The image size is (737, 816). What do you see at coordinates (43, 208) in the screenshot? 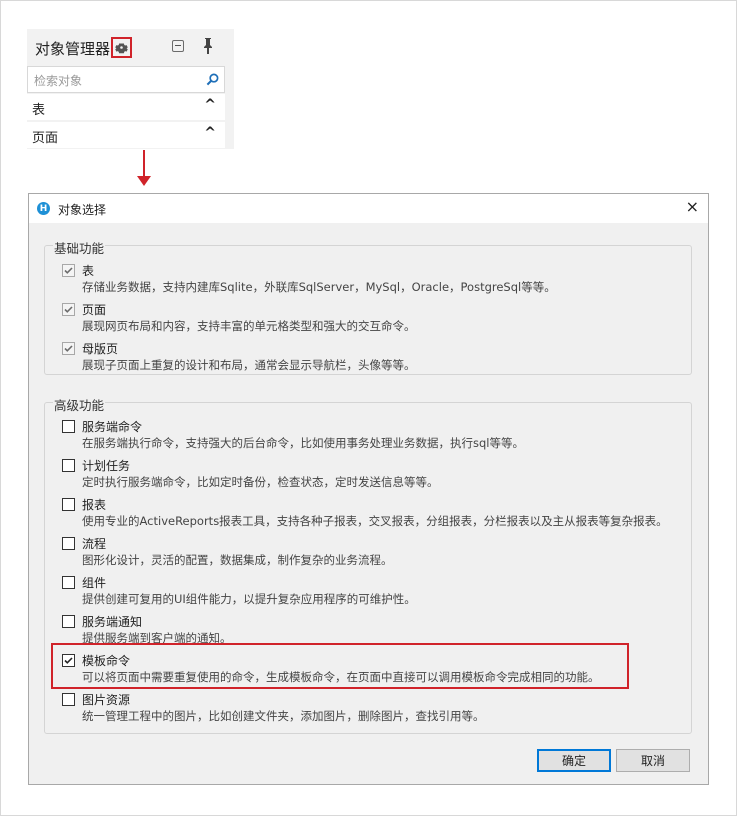
I see `app-logo-icon: H` at bounding box center [43, 208].